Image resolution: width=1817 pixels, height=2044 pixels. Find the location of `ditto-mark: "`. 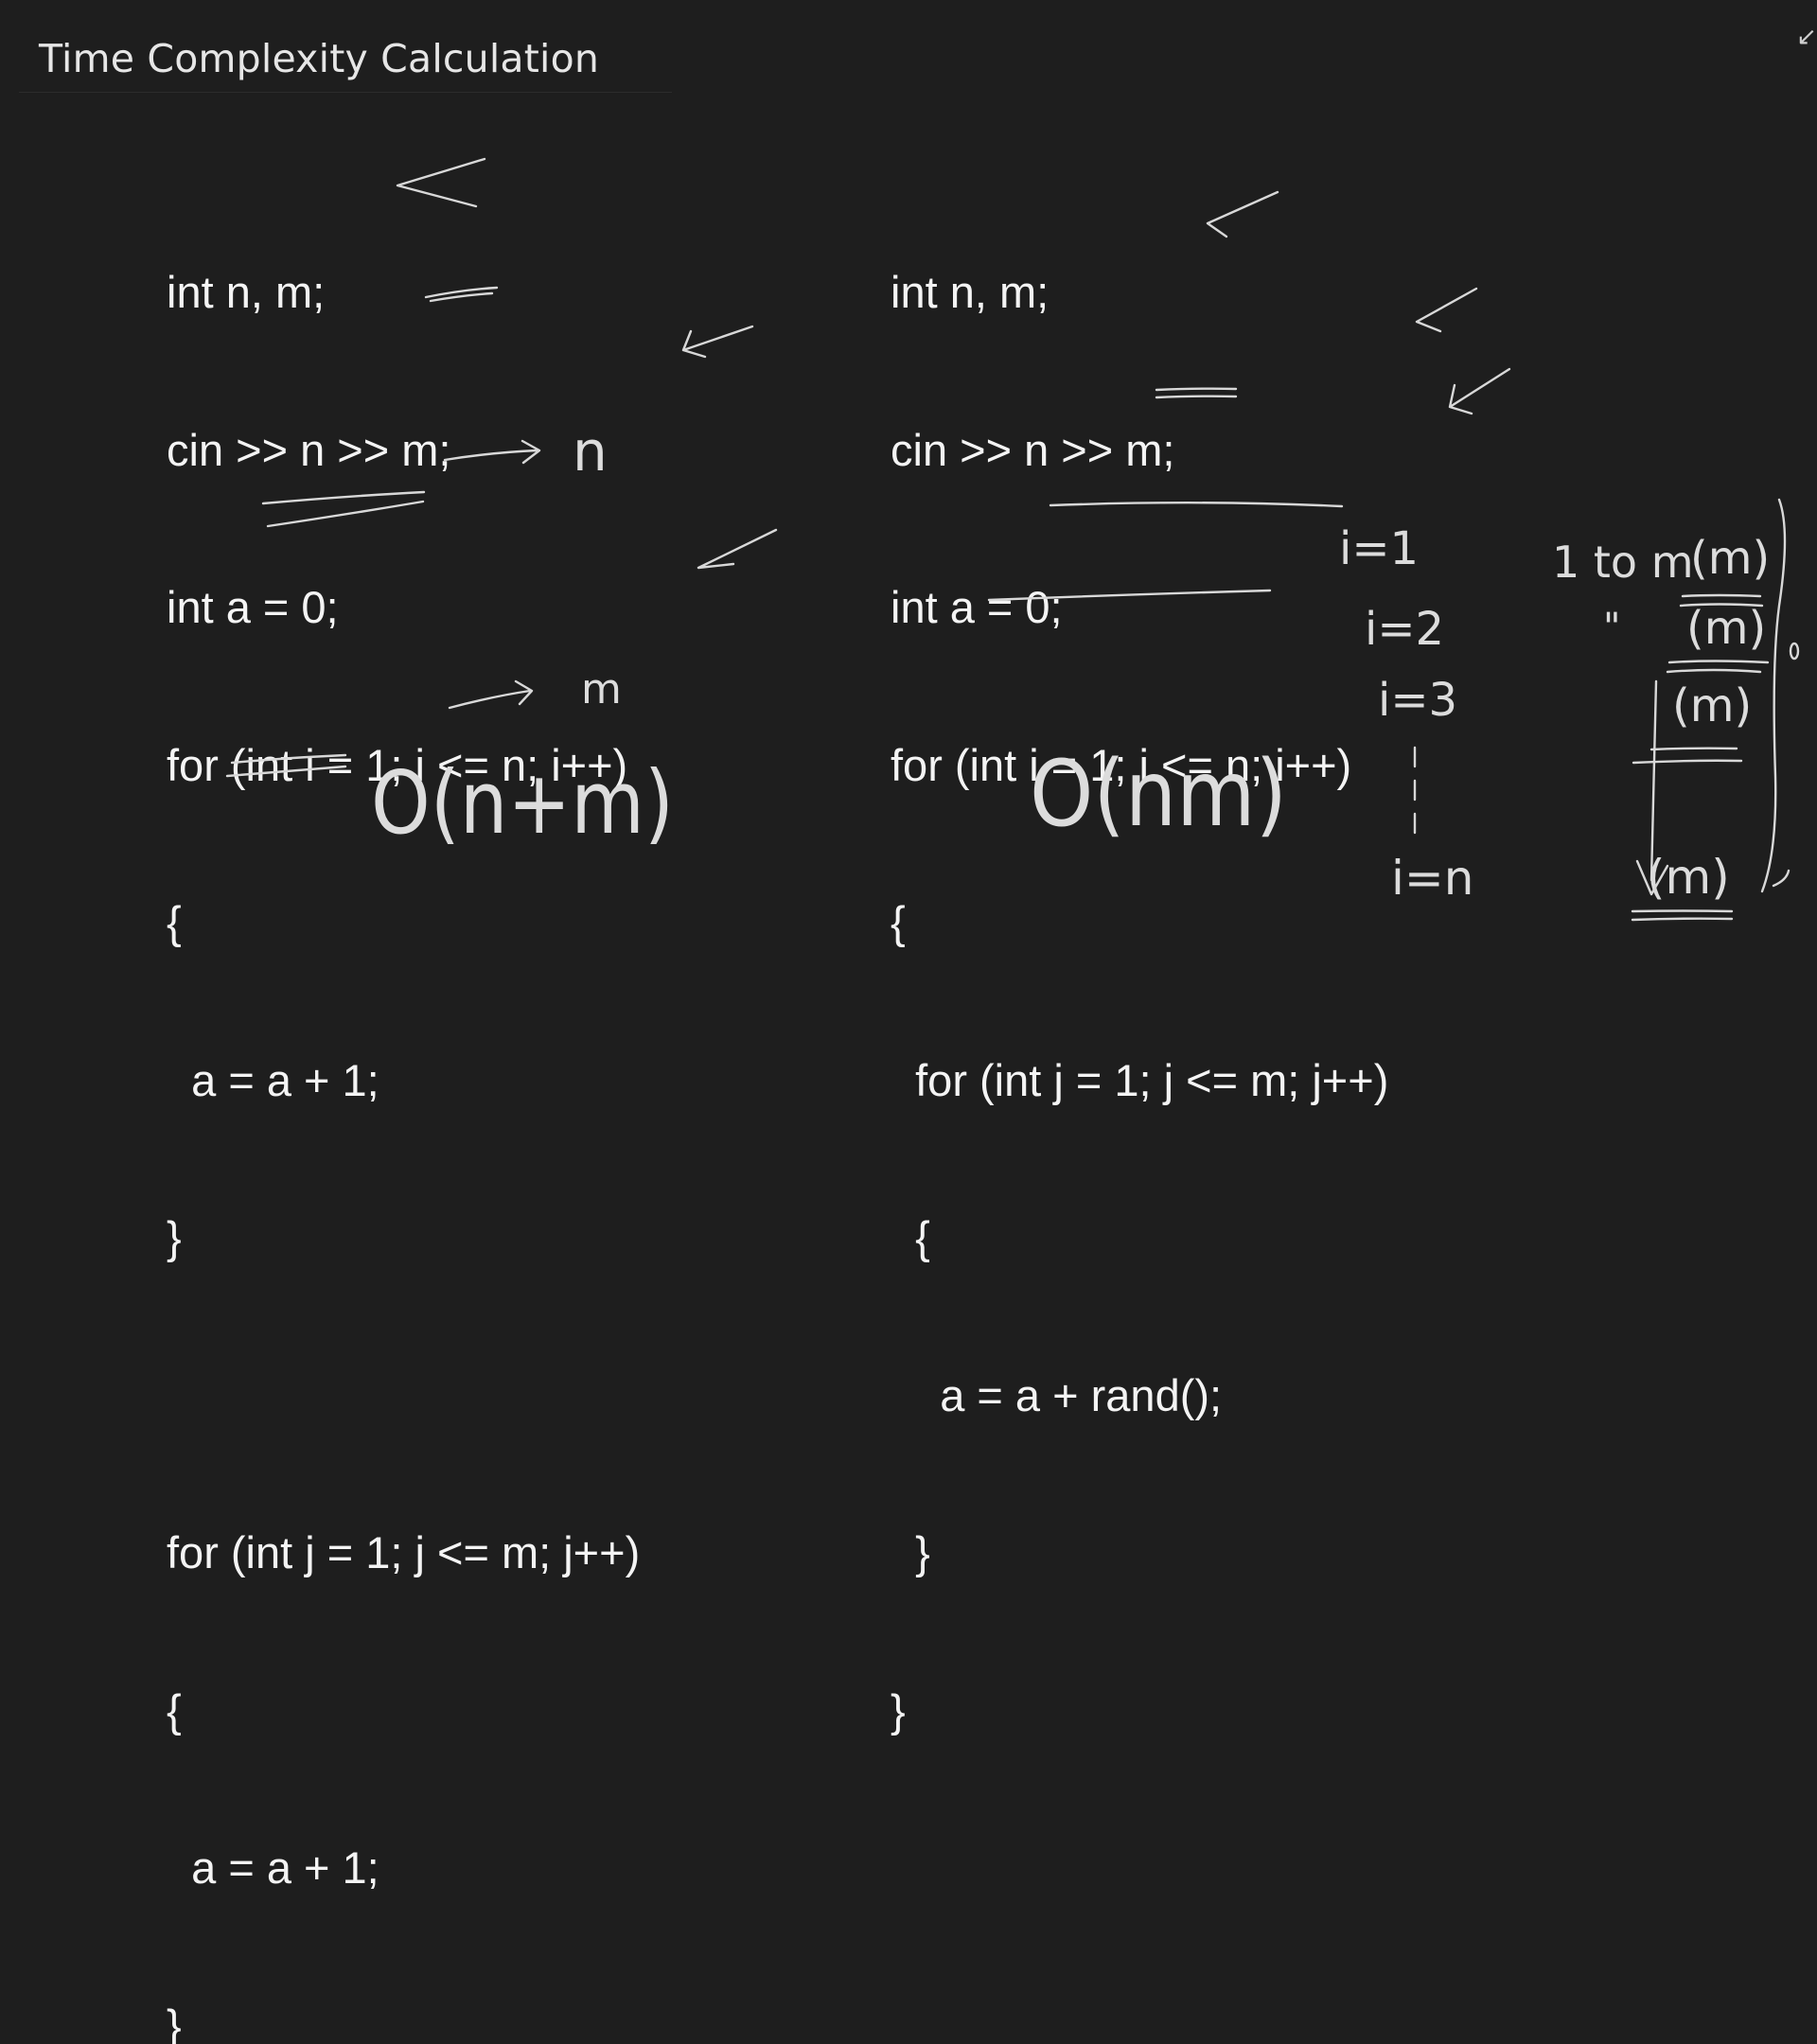

ditto-mark: " is located at coordinates (1612, 627).